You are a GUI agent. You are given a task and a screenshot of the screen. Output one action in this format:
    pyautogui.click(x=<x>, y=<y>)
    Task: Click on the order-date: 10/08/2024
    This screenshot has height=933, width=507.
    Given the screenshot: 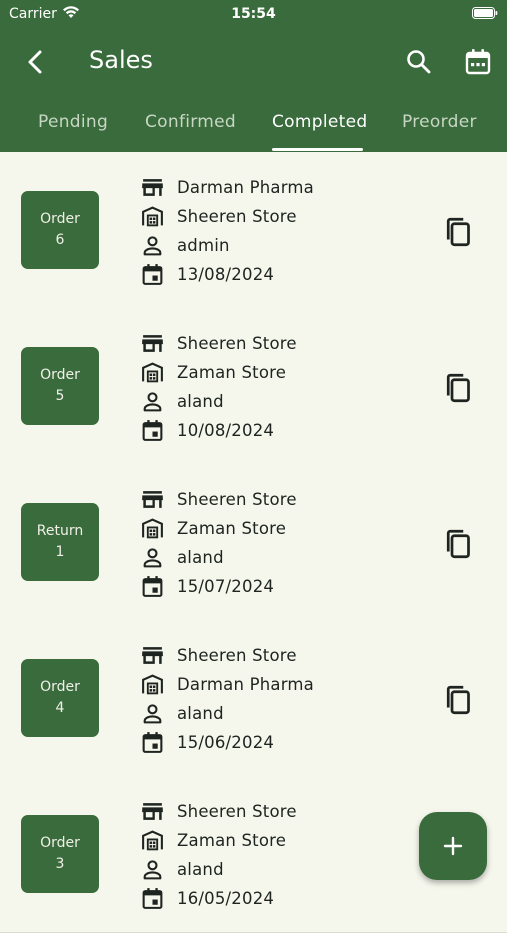 What is the action you would take?
    pyautogui.click(x=226, y=430)
    